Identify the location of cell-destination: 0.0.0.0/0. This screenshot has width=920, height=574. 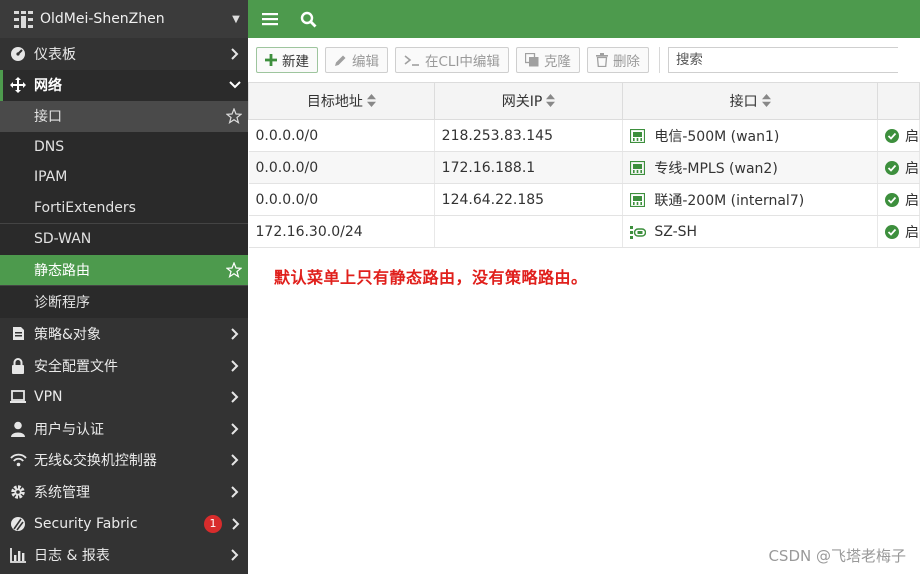
(341, 135).